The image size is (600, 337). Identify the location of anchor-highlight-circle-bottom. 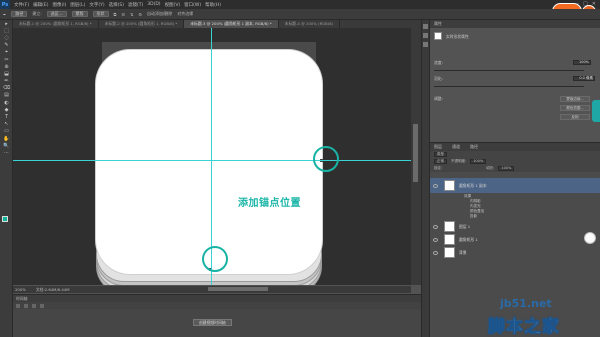
(215, 259).